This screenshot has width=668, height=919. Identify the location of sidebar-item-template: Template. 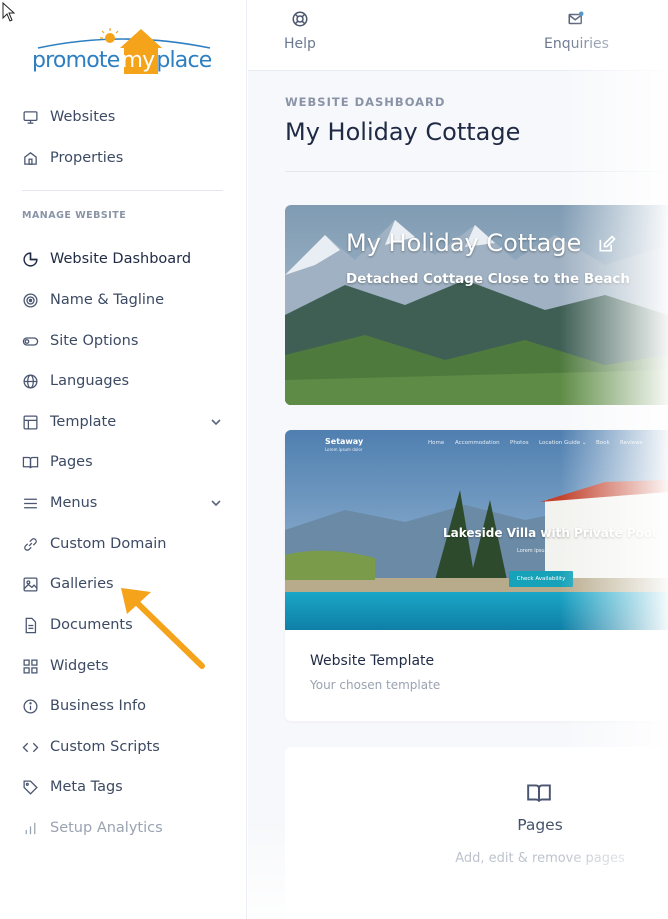
(125, 422).